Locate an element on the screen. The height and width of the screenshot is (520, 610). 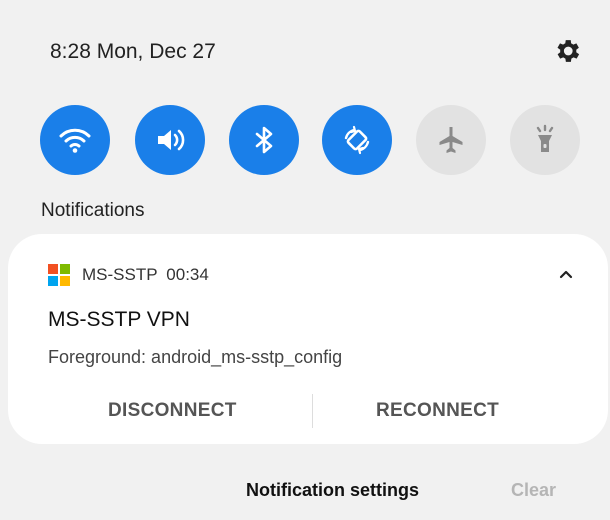
chevron-up-icon is located at coordinates (566, 274).